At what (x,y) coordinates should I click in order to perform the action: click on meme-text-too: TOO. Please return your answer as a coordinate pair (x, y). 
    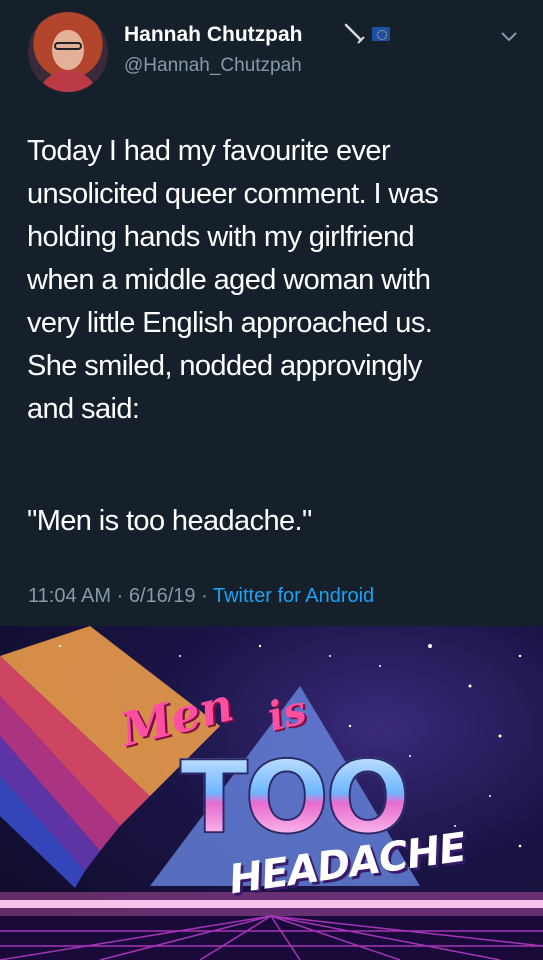
    Looking at the image, I should click on (295, 797).